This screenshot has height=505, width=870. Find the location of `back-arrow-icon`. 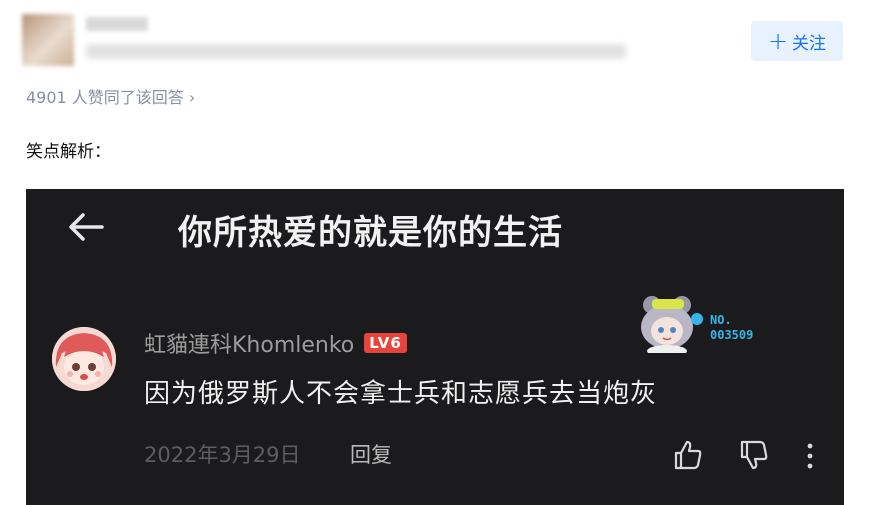

back-arrow-icon is located at coordinates (86, 227).